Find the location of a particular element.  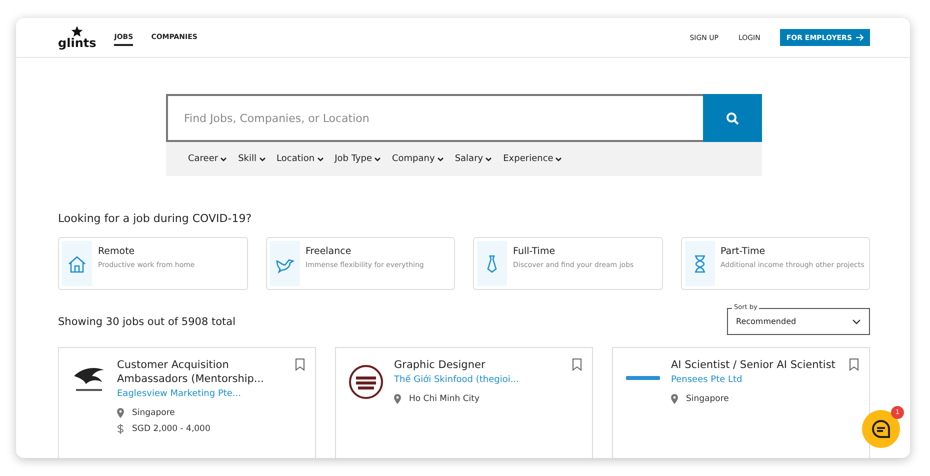

filter-dropdown: Location is located at coordinates (300, 159).